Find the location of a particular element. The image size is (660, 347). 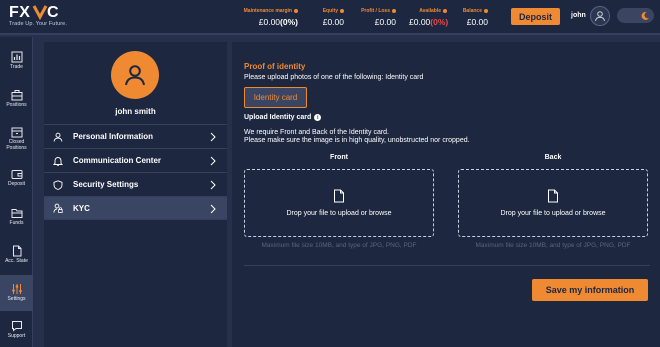

metric-maintenance-margin: Maintenance margin £0.00(0%) is located at coordinates (270, 17).